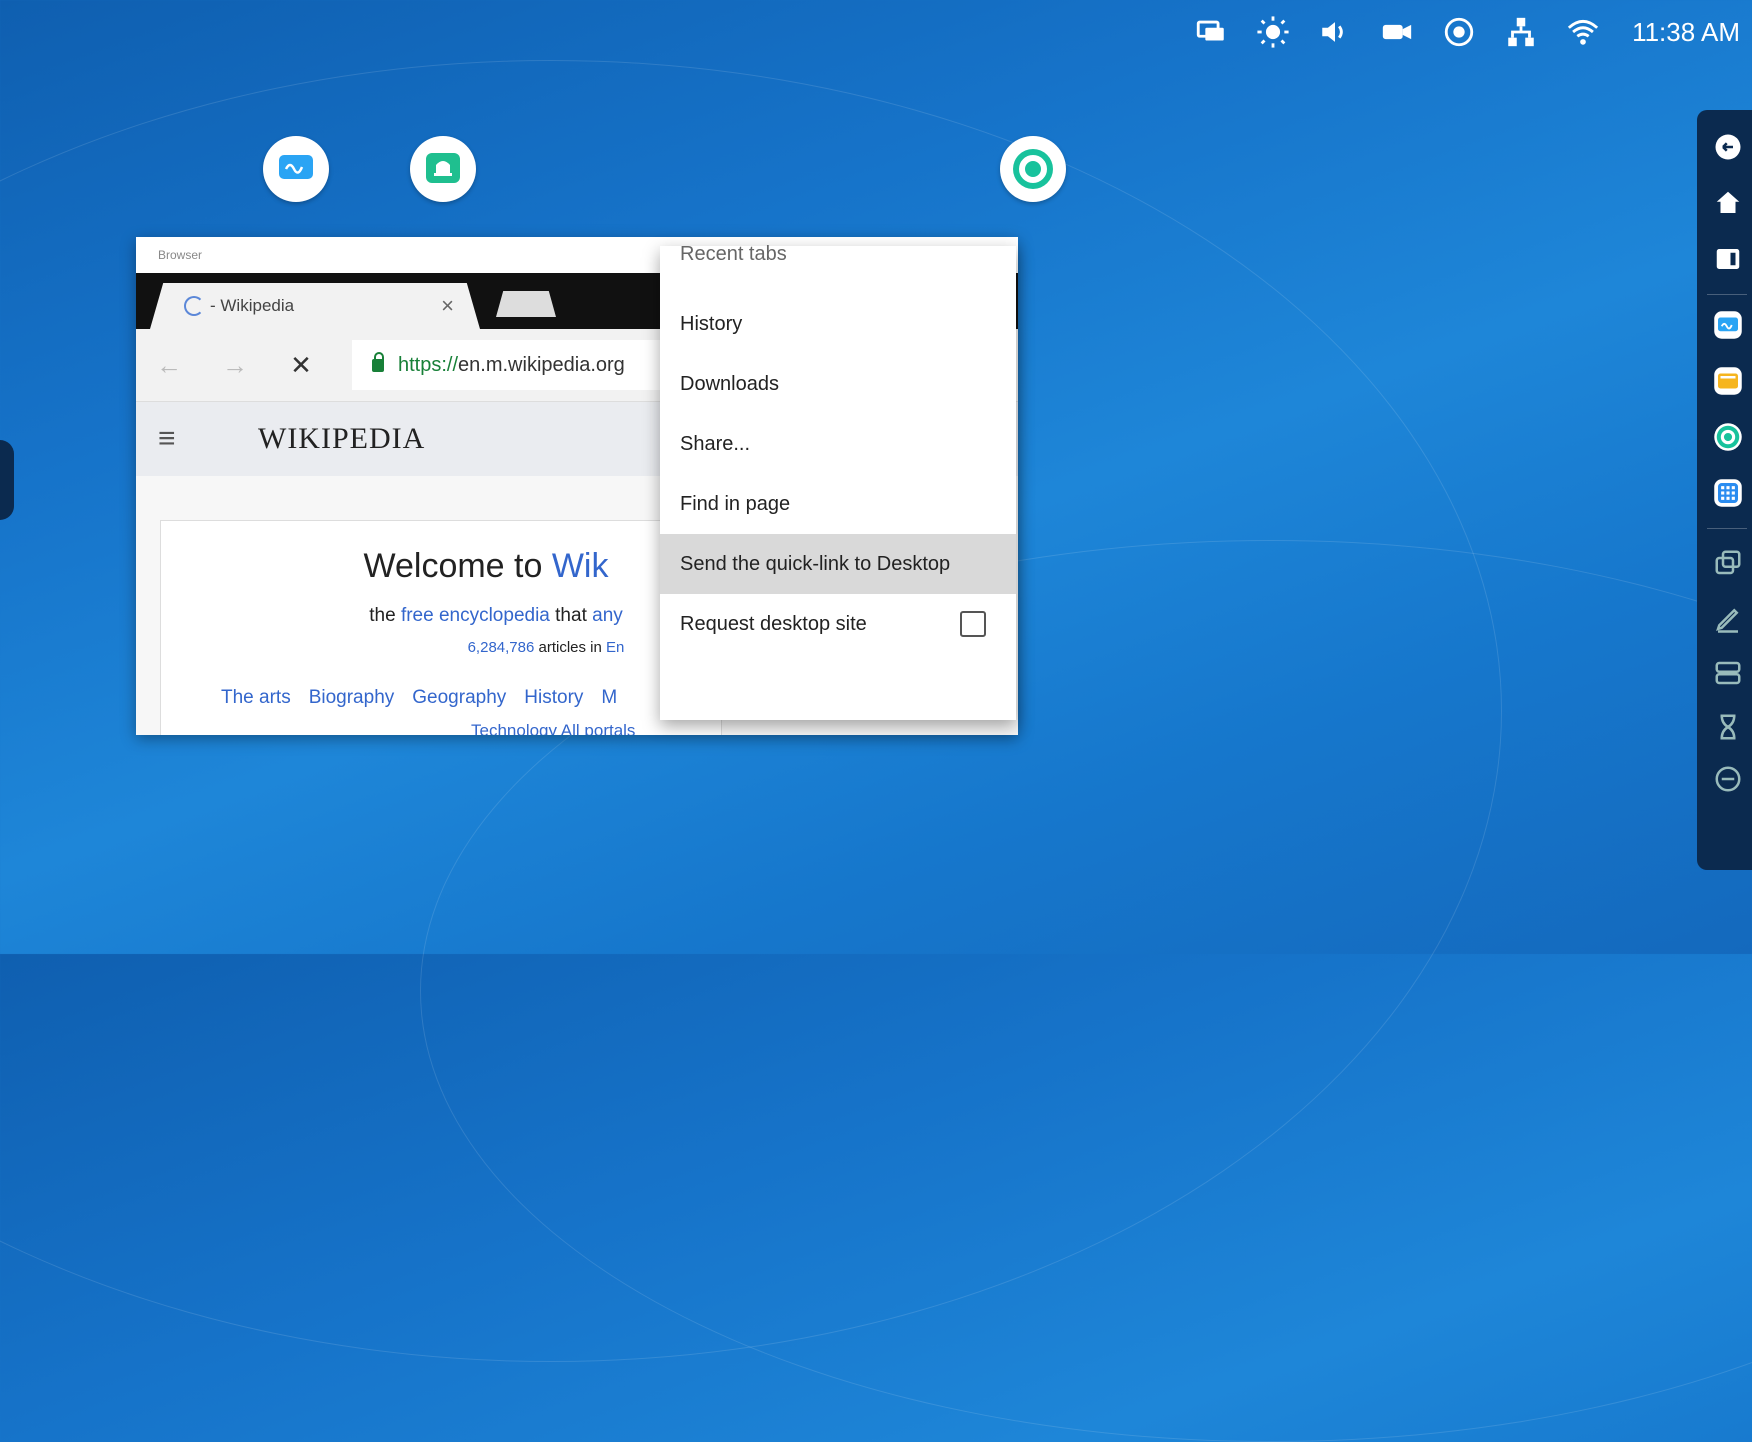 This screenshot has height=1442, width=1752. What do you see at coordinates (459, 697) in the screenshot?
I see `portal-link: Geography` at bounding box center [459, 697].